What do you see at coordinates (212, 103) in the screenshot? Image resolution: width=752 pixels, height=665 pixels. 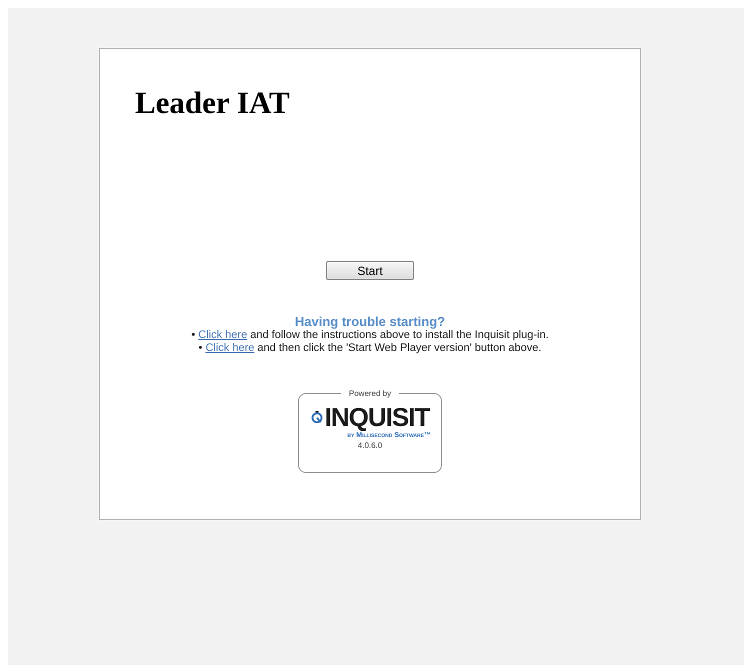 I see `page-title: Leader IAT` at bounding box center [212, 103].